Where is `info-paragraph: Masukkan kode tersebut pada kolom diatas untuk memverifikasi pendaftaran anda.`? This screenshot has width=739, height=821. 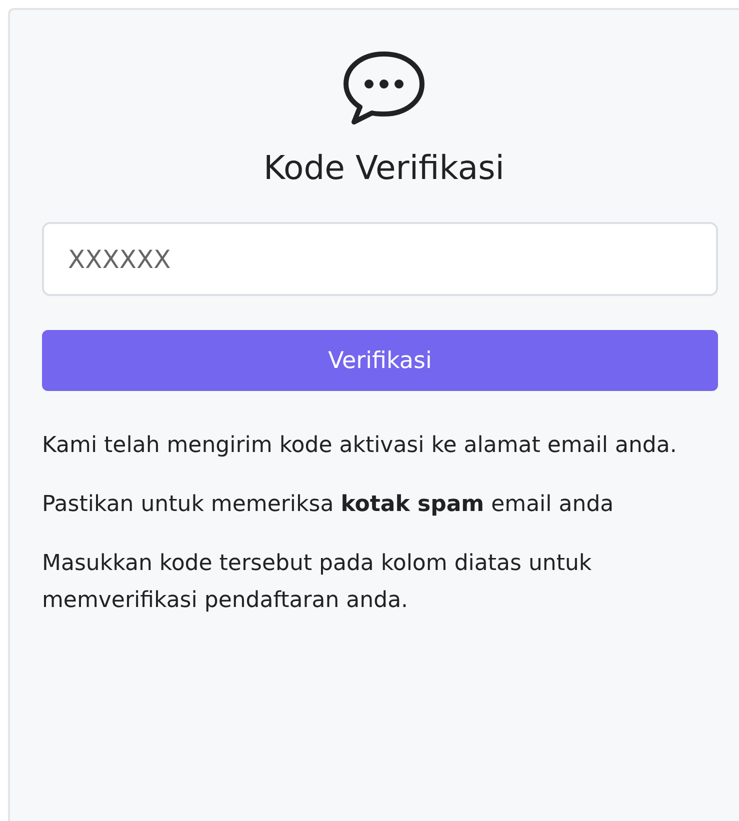
info-paragraph: Masukkan kode tersebut pada kolom diatas untuk memverifikasi pendaftaran anda. is located at coordinates (317, 582).